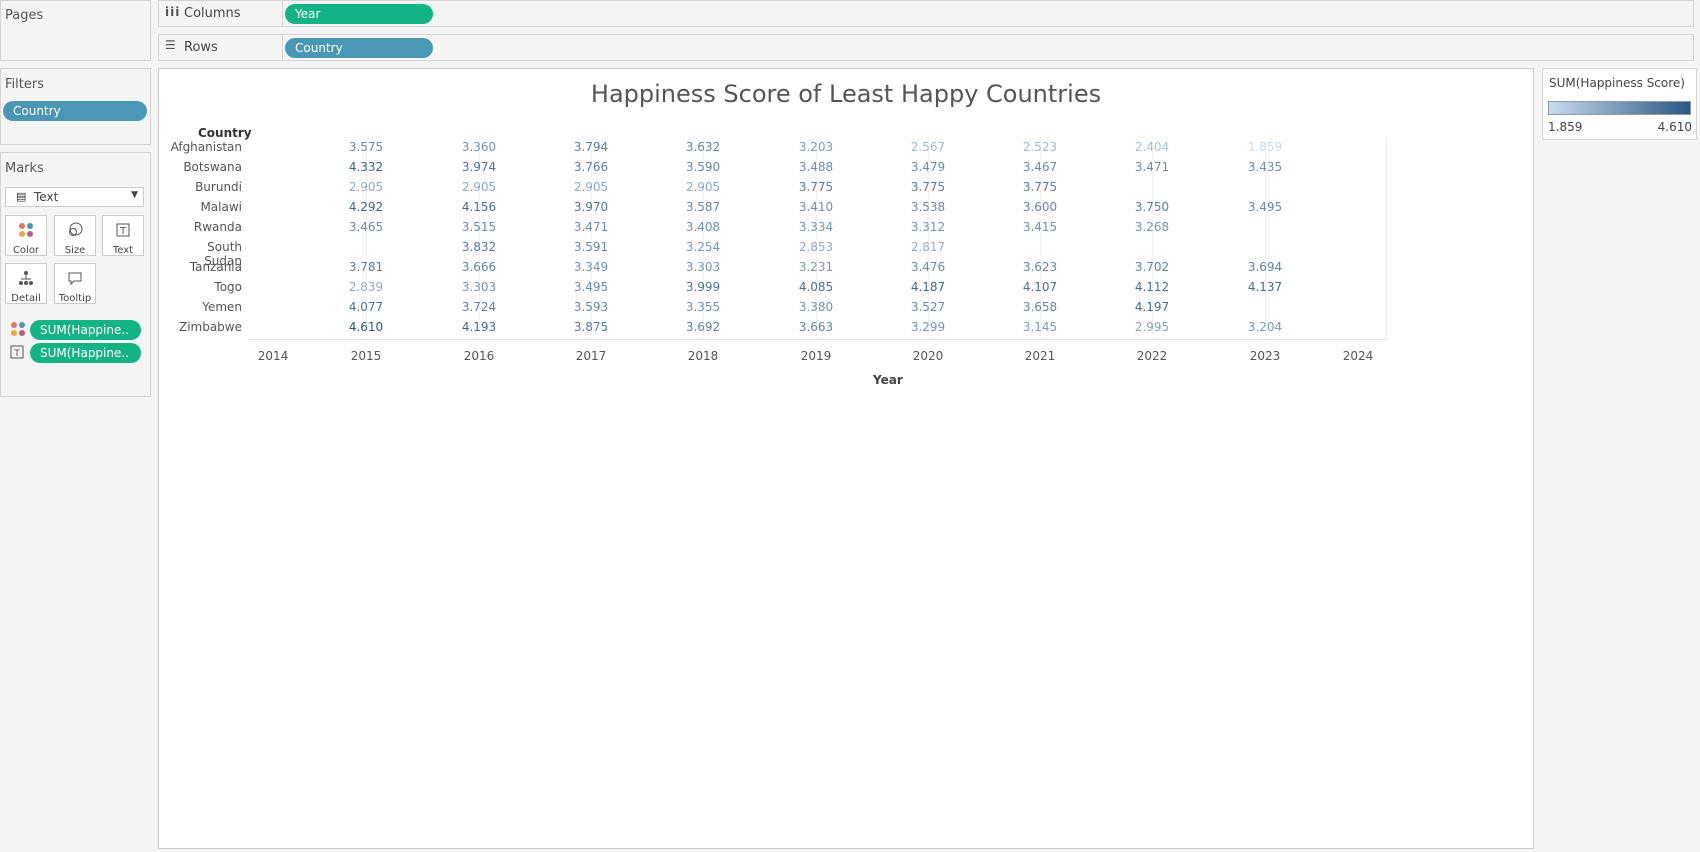  What do you see at coordinates (366, 167) in the screenshot?
I see `table-cell: 4.332` at bounding box center [366, 167].